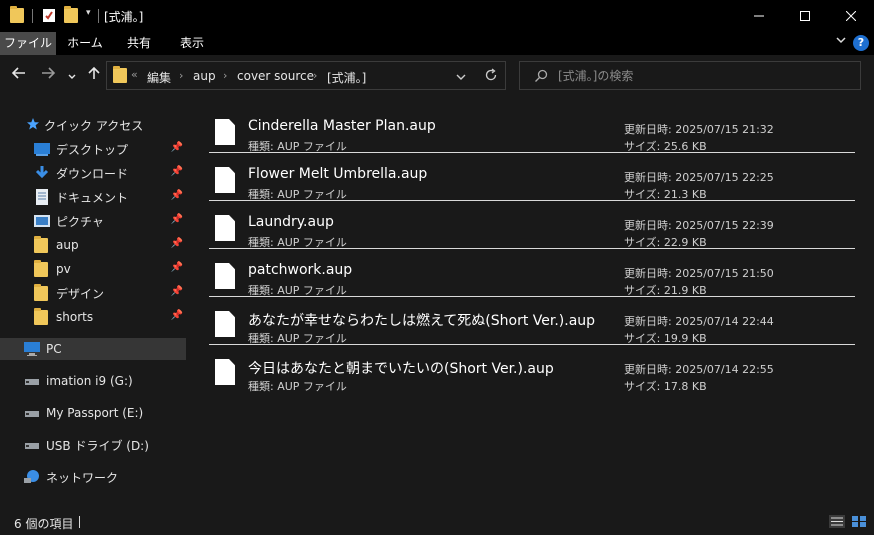 The height and width of the screenshot is (535, 874). Describe the element at coordinates (93, 413) in the screenshot. I see `sidebar-item-drive-e: My Passport (E:)` at that location.